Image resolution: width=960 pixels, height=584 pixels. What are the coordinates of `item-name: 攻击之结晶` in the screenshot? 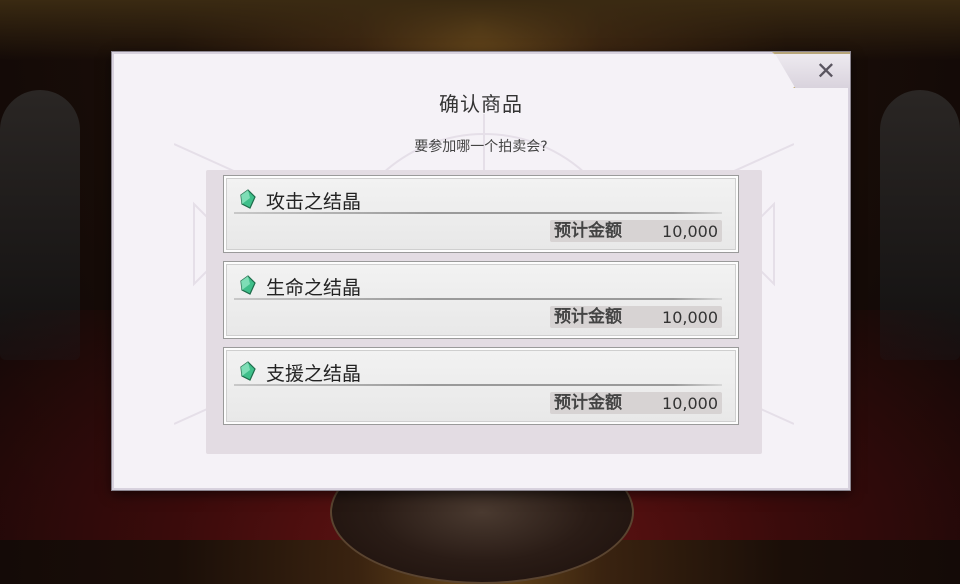 It's located at (314, 202).